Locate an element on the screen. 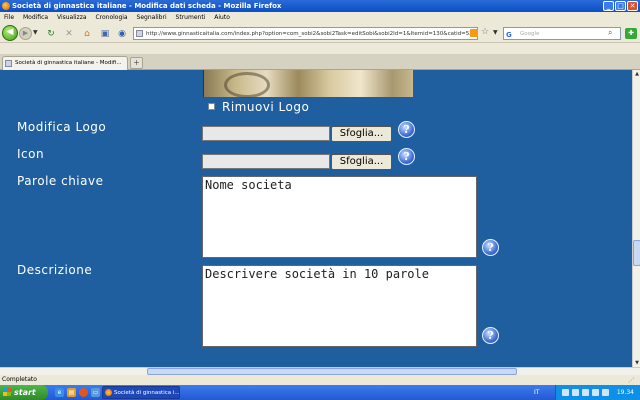 This screenshot has height=400, width=640. history-dropdown-icon: ▼ is located at coordinates (35, 36).